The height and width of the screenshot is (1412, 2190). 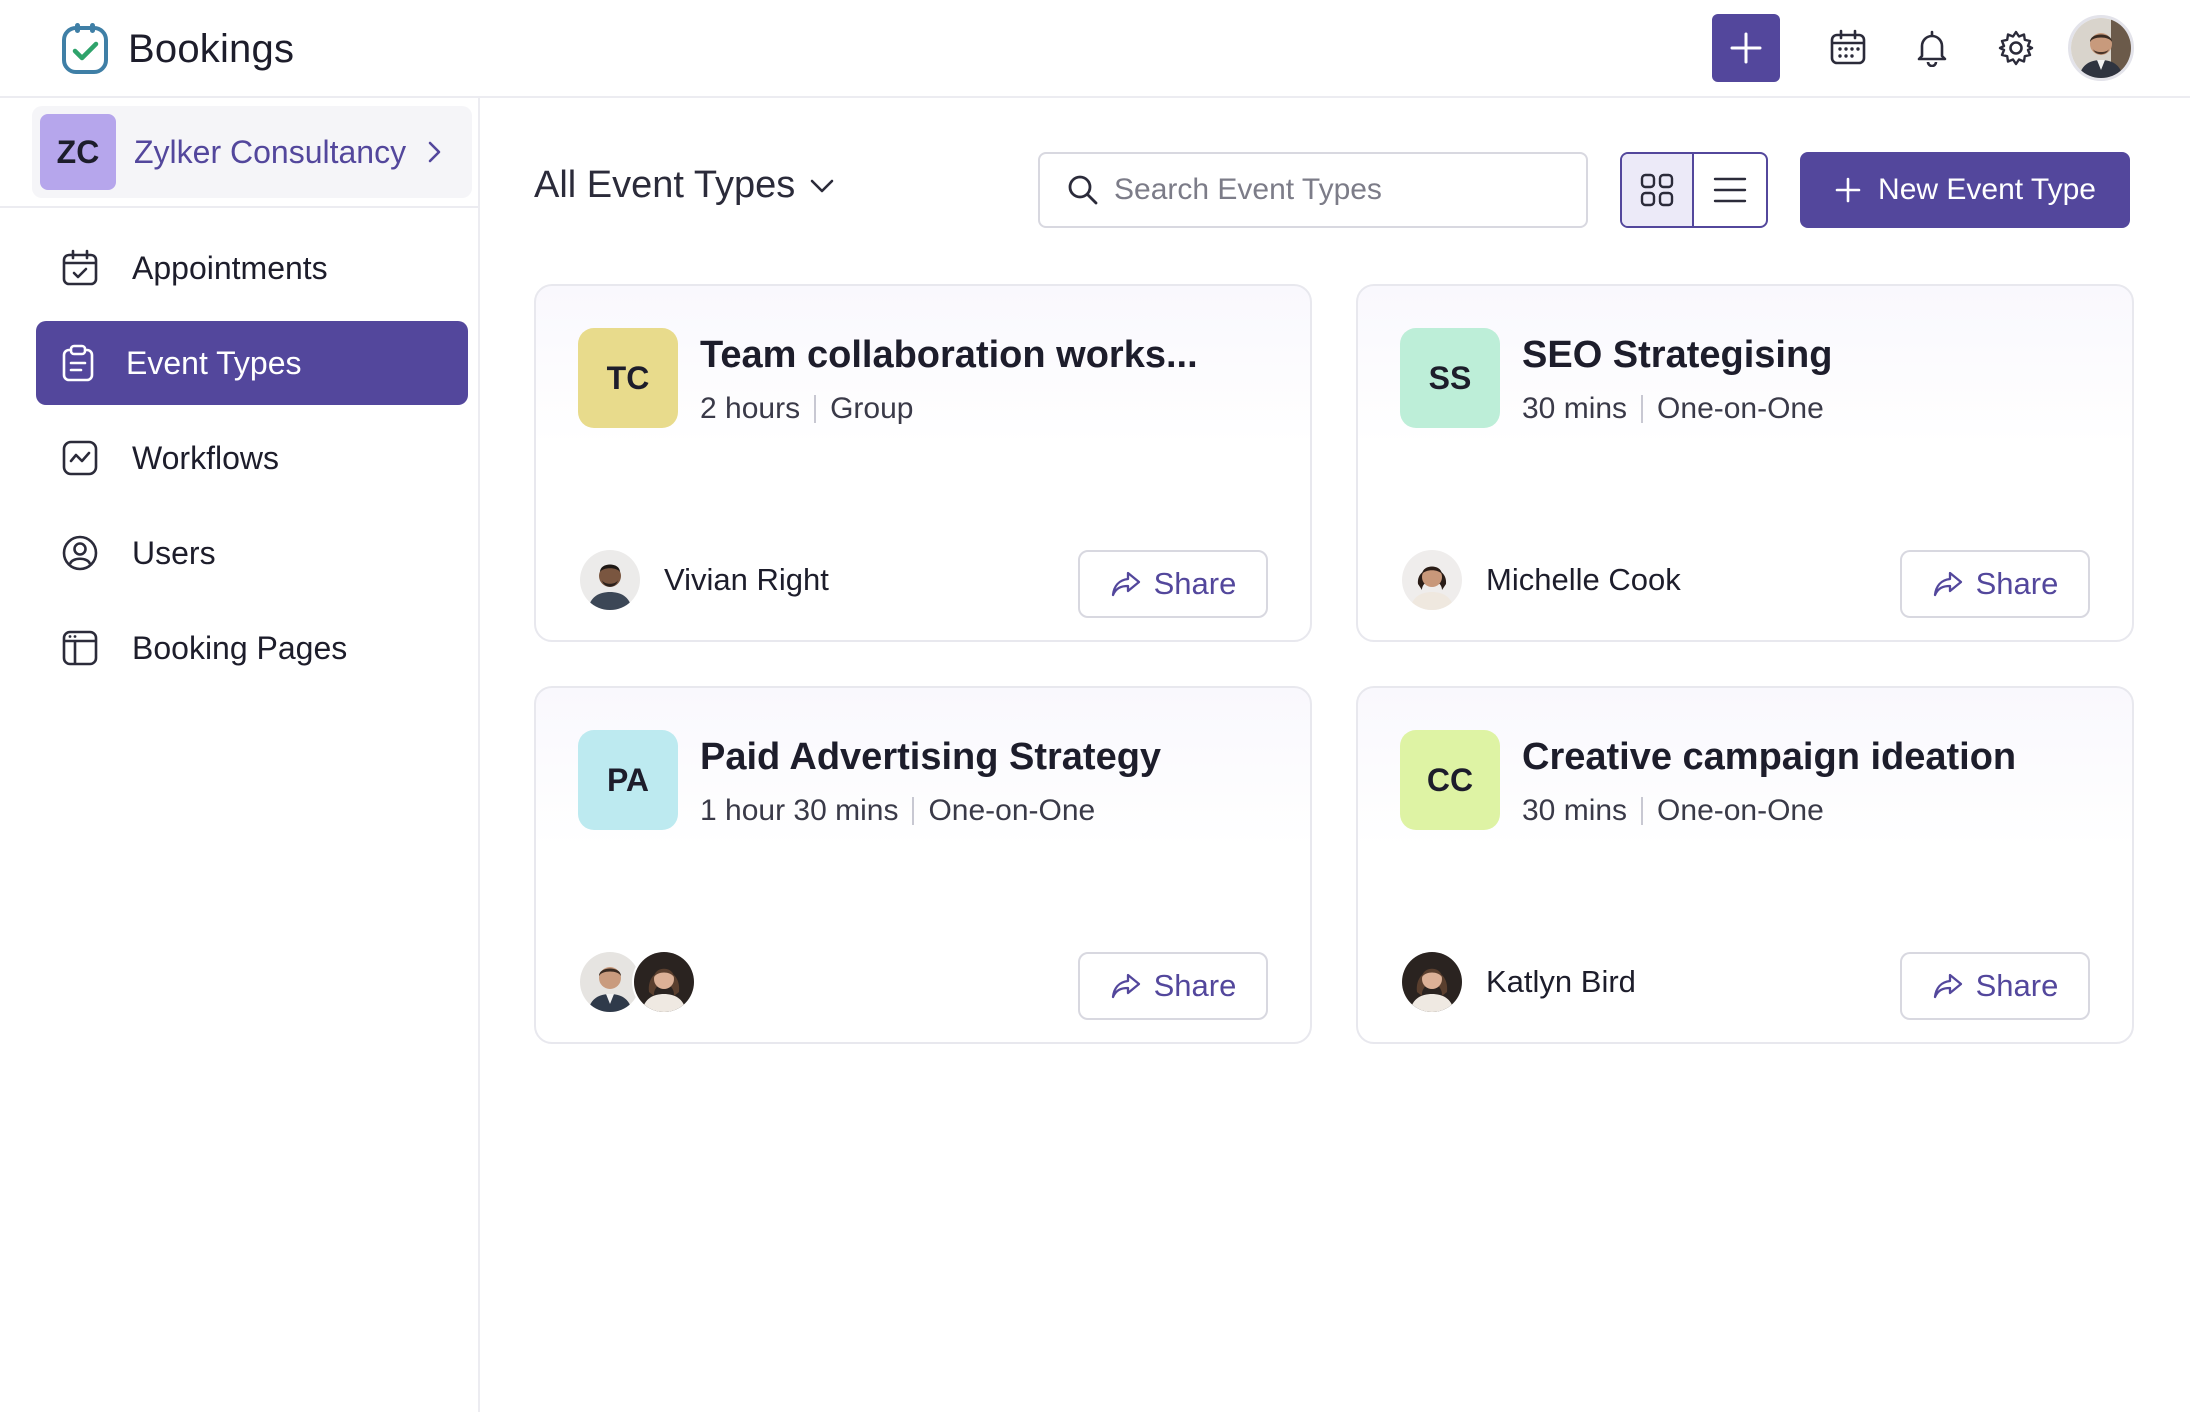 I want to click on event-kind: Group, so click(x=872, y=408).